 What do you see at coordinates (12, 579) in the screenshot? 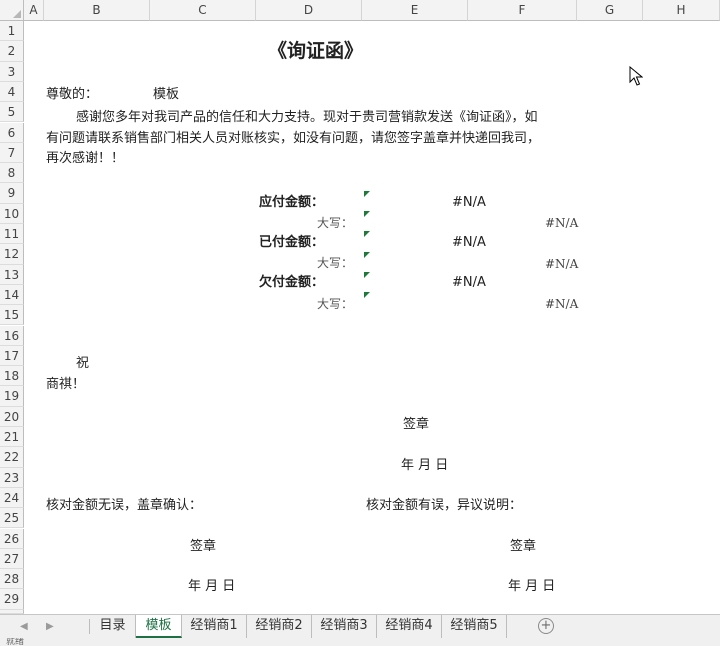
I see `row-header-28: 28` at bounding box center [12, 579].